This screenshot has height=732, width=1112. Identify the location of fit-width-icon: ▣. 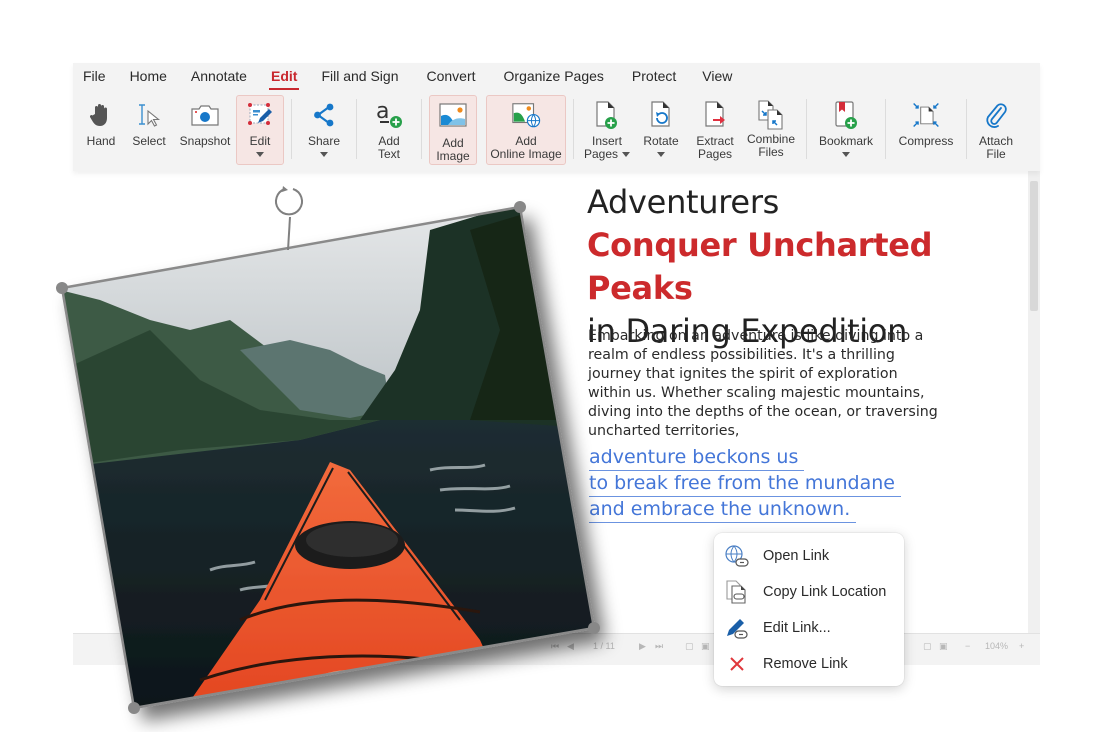
(705, 646).